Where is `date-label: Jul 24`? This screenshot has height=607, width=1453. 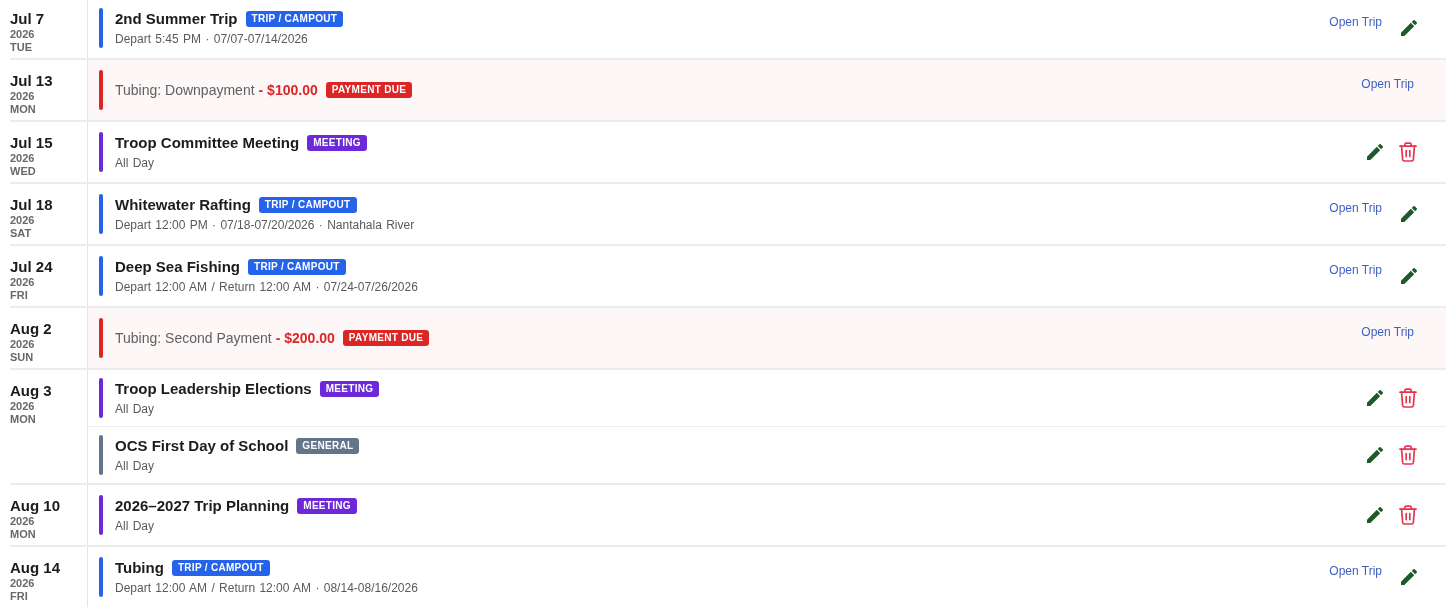 date-label: Jul 24 is located at coordinates (31, 267).